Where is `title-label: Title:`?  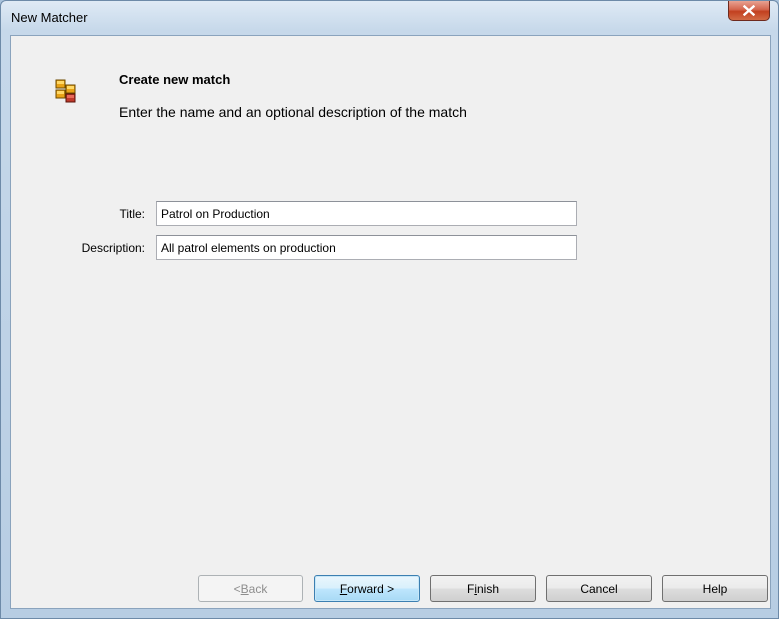 title-label: Title: is located at coordinates (132, 214).